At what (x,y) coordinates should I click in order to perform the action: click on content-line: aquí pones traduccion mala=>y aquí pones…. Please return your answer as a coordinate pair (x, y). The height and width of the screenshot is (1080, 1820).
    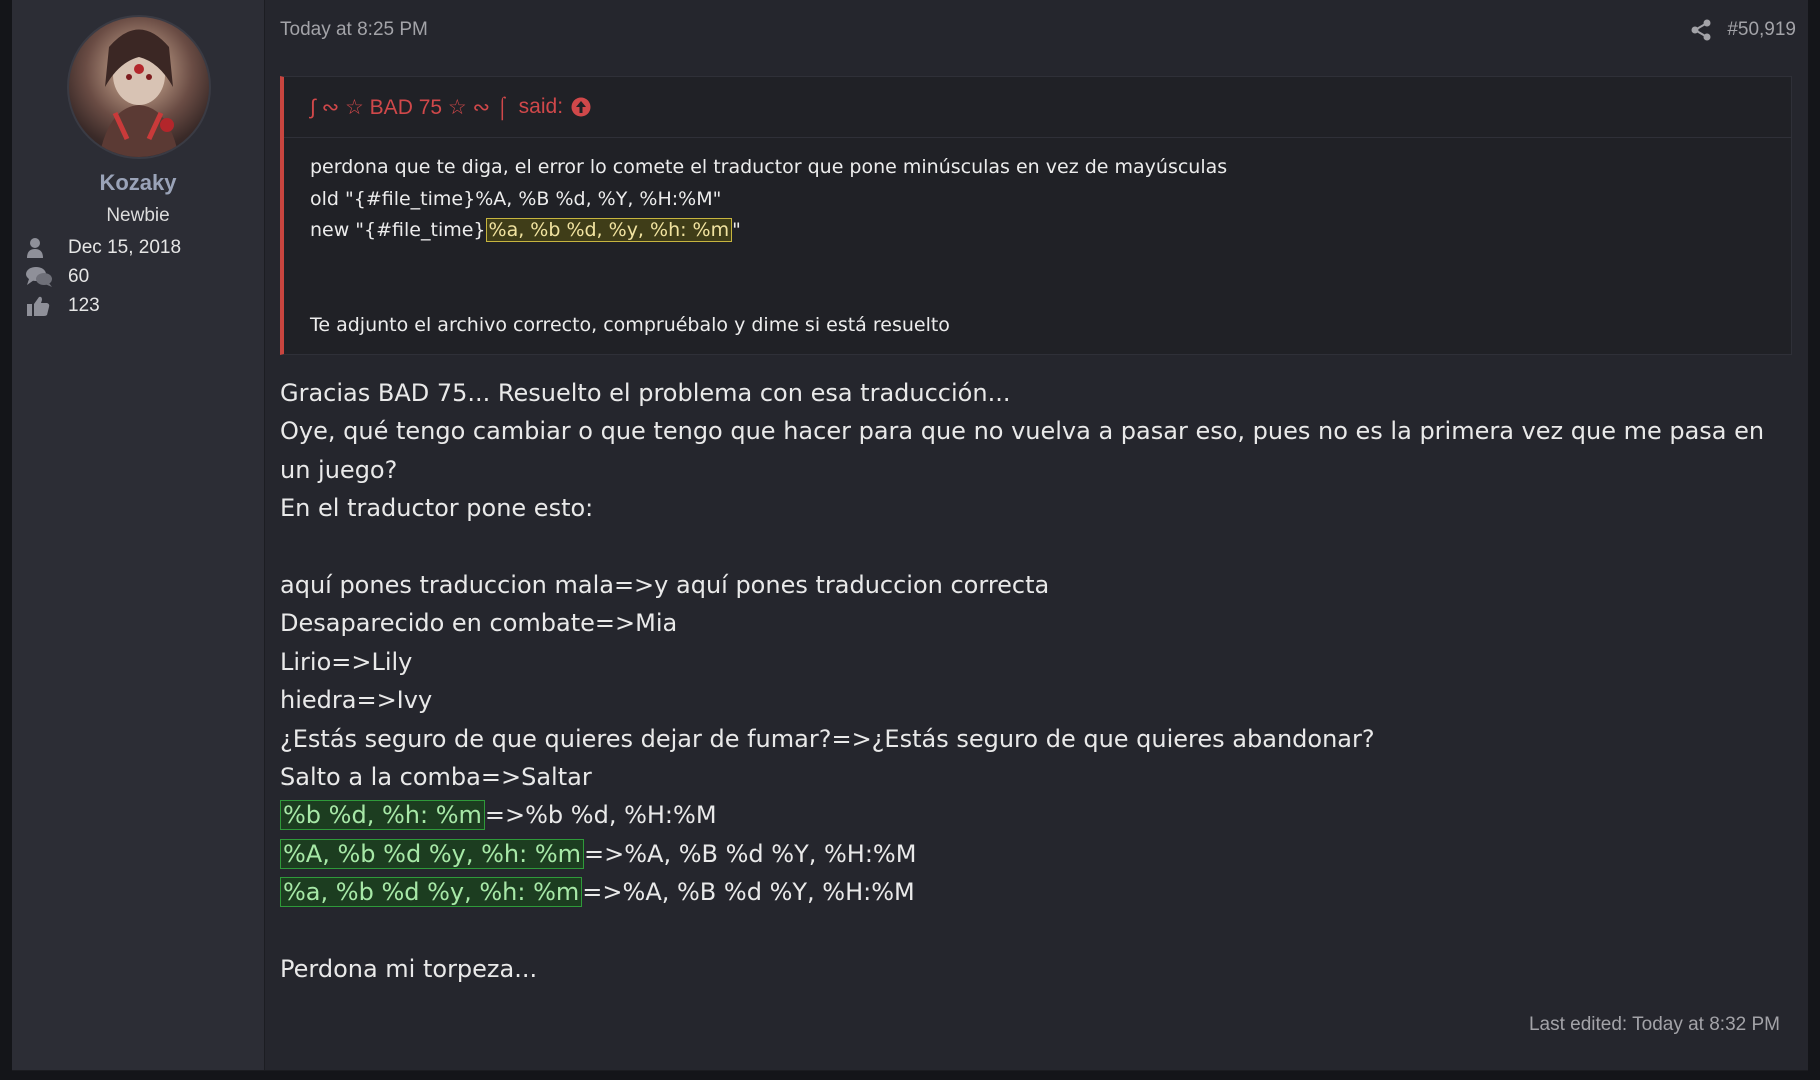
    Looking at the image, I should click on (665, 585).